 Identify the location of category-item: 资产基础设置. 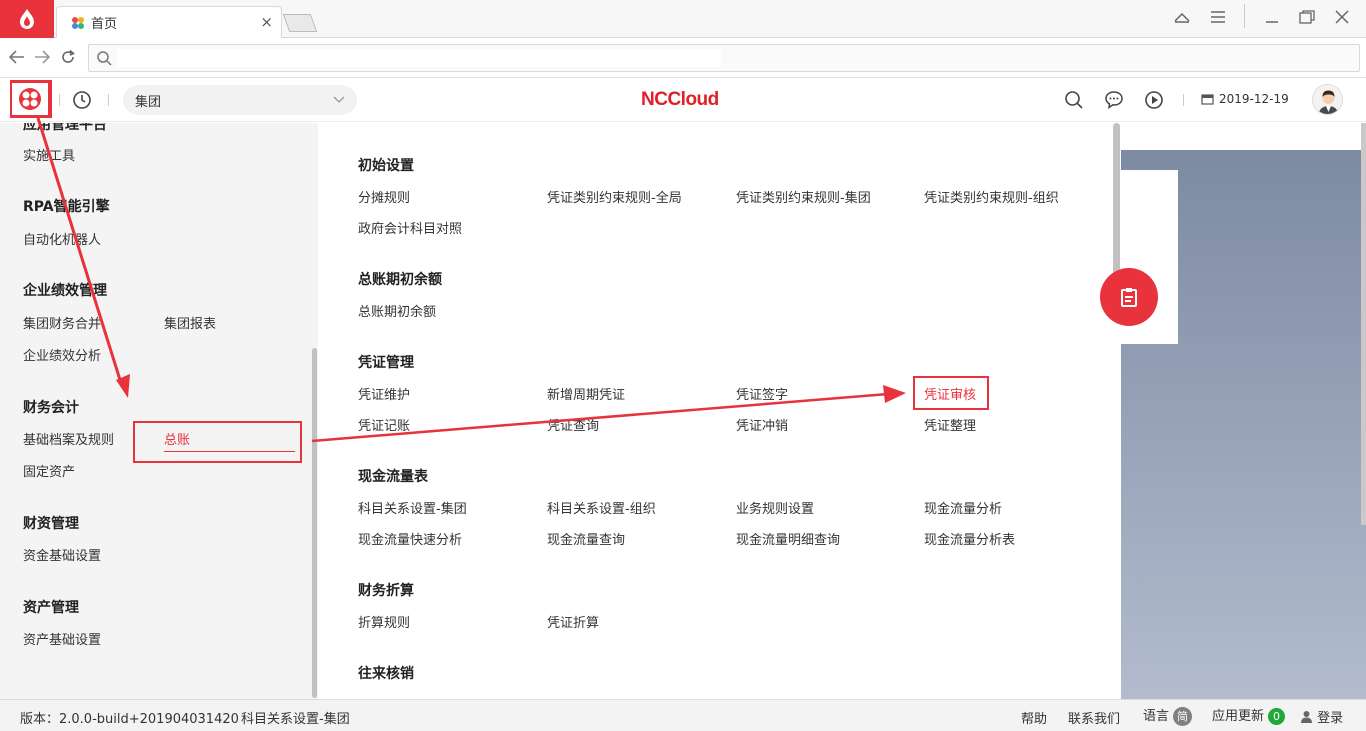
(62, 638).